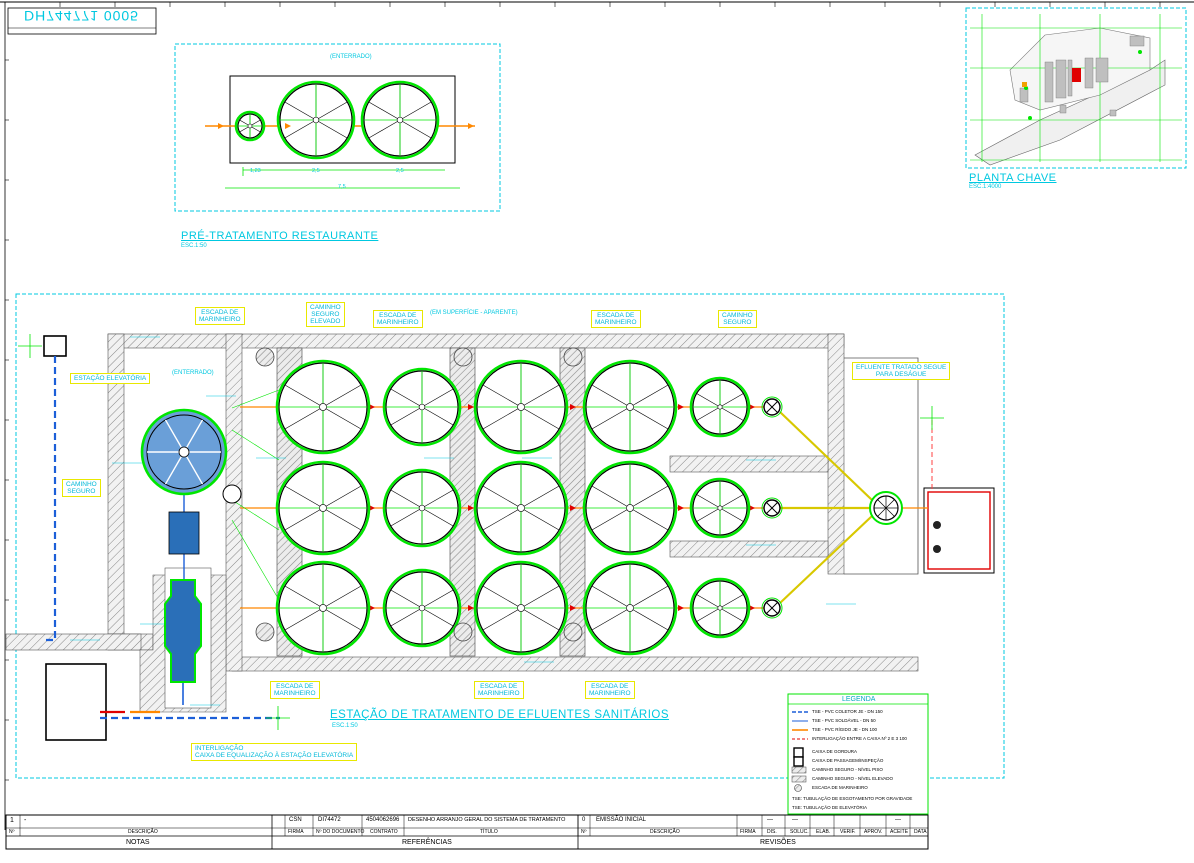 The image size is (1194, 863). Describe the element at coordinates (823, 832) in the screenshot. I see `tb-h-elab: ELAB.` at that location.